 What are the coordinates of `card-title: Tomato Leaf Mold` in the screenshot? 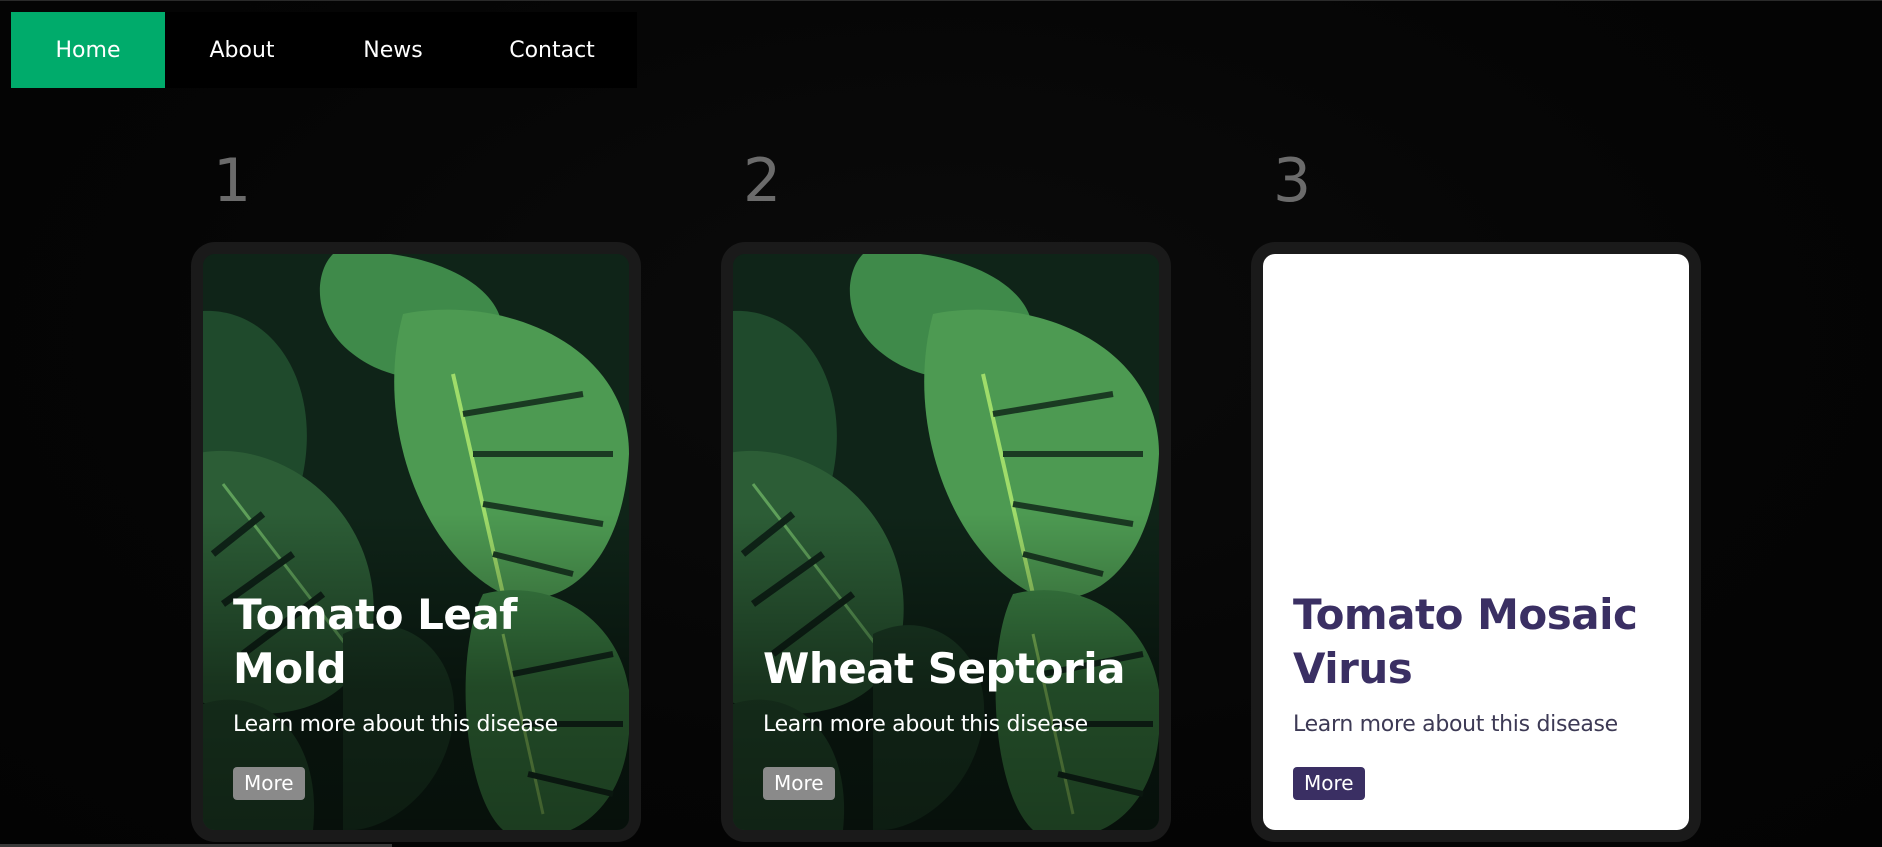 It's located at (375, 641).